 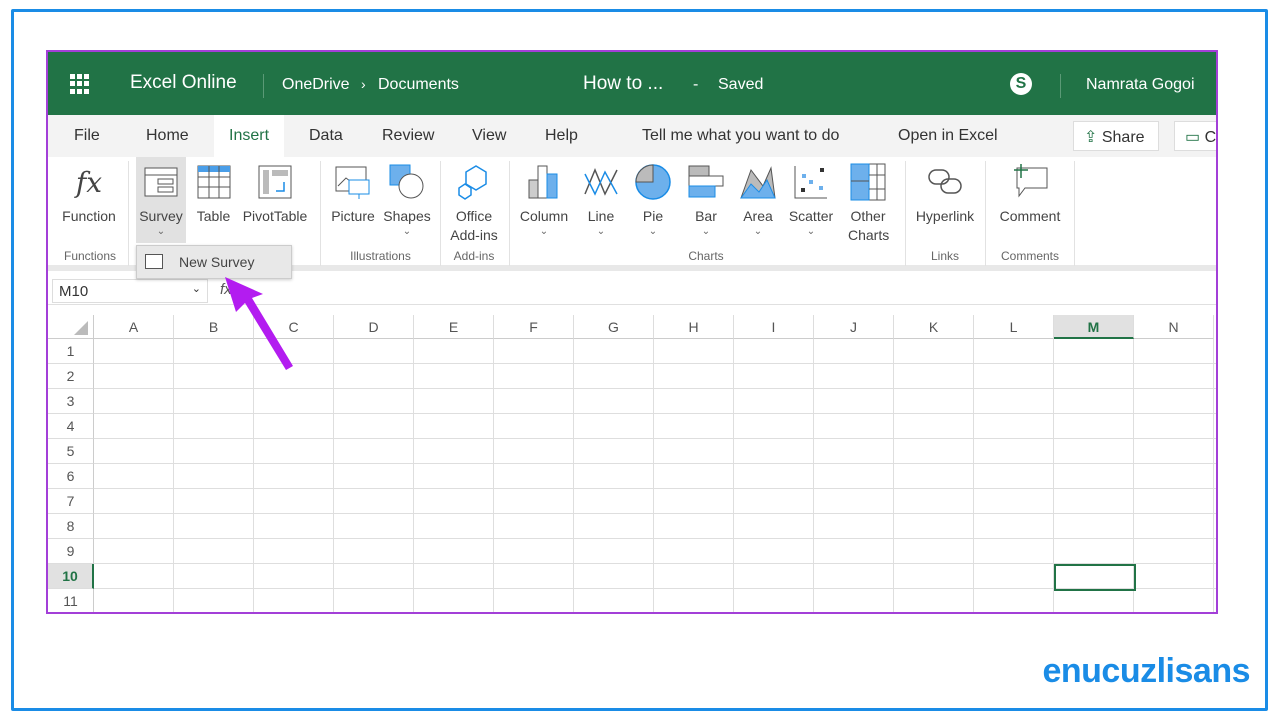 What do you see at coordinates (71, 327) in the screenshot?
I see `select-all-corner` at bounding box center [71, 327].